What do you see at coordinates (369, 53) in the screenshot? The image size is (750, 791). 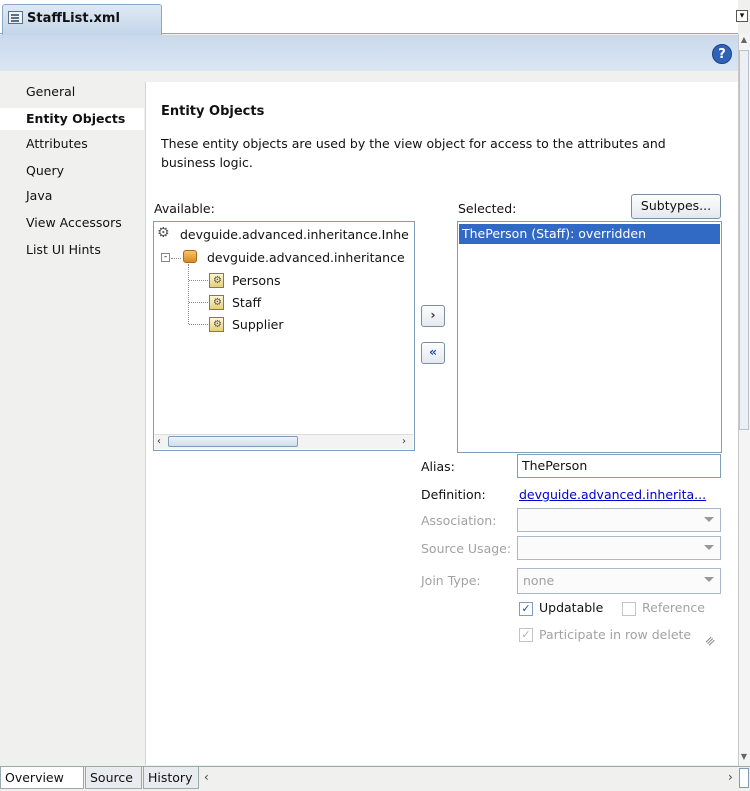 I see `header-band` at bounding box center [369, 53].